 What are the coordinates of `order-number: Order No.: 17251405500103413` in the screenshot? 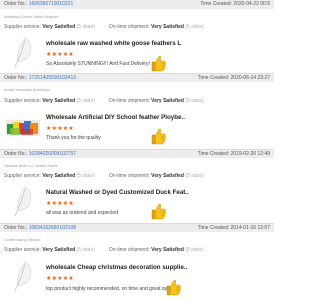 It's located at (40, 78).